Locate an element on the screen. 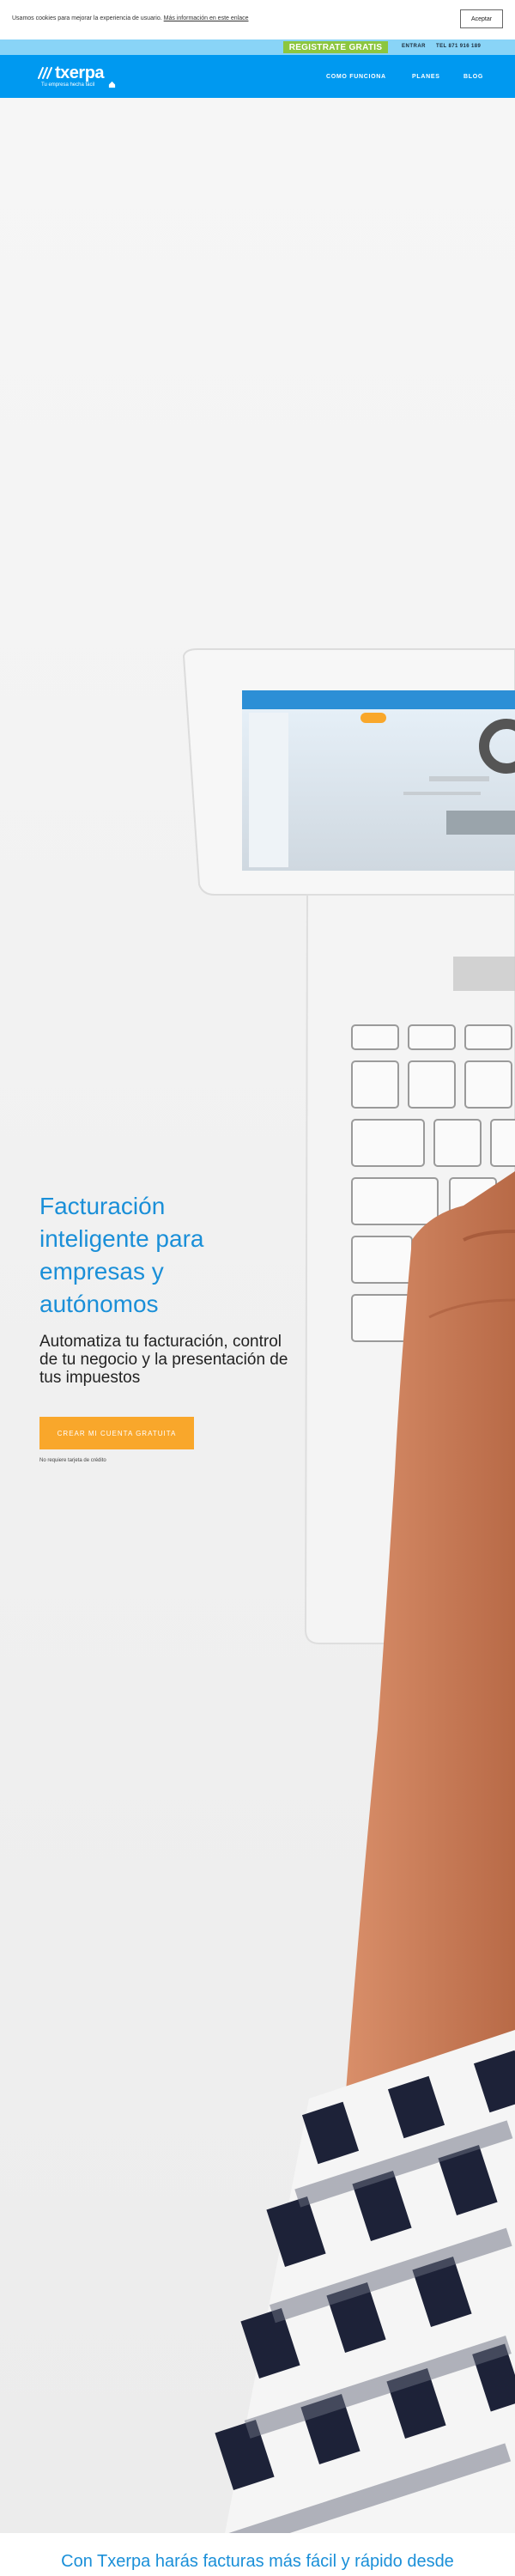  phone-number: TEL 871 916 189 is located at coordinates (458, 46).